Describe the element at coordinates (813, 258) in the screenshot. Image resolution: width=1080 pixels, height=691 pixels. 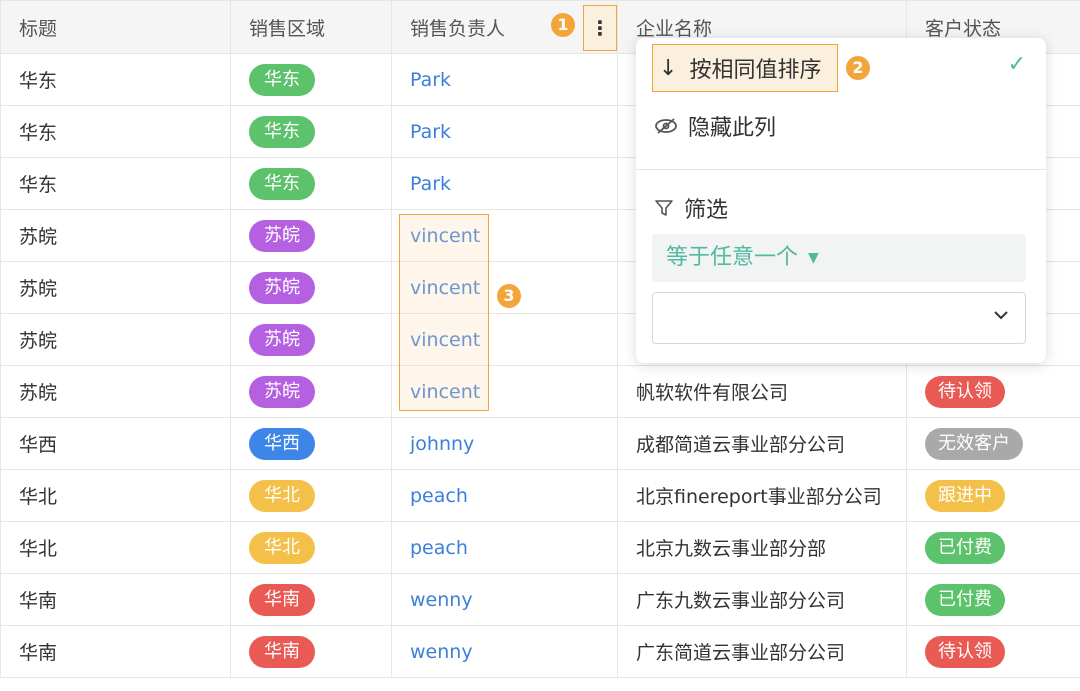
I see `caret-down-icon: ▼` at that location.